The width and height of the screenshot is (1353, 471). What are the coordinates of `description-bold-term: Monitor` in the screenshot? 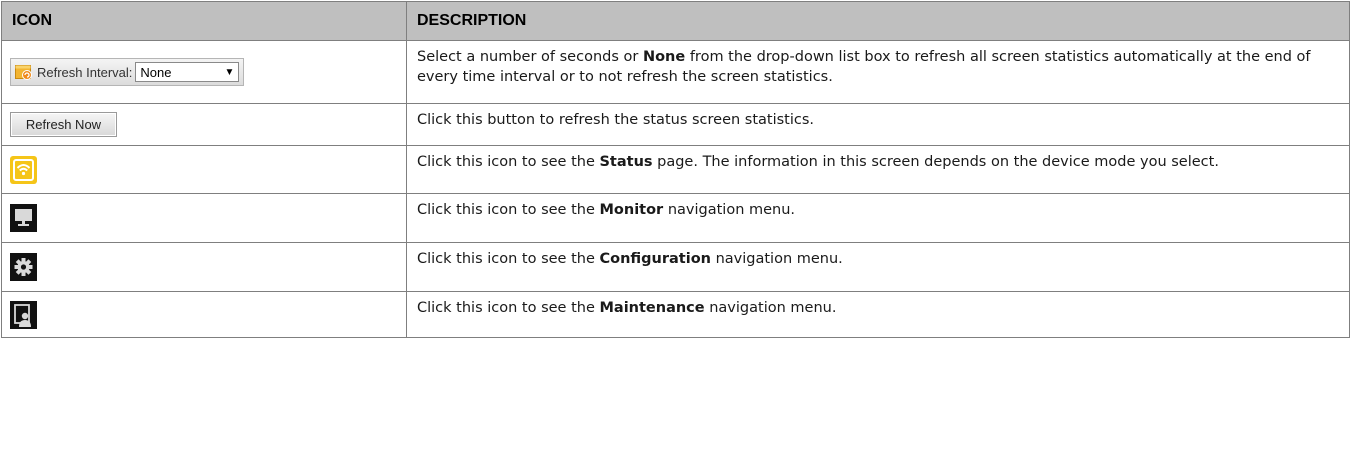 It's located at (631, 210).